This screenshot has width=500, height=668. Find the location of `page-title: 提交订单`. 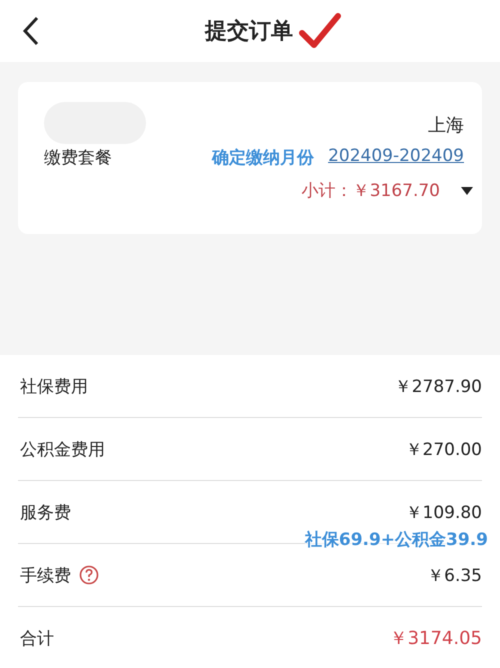

page-title: 提交订单 is located at coordinates (249, 32).